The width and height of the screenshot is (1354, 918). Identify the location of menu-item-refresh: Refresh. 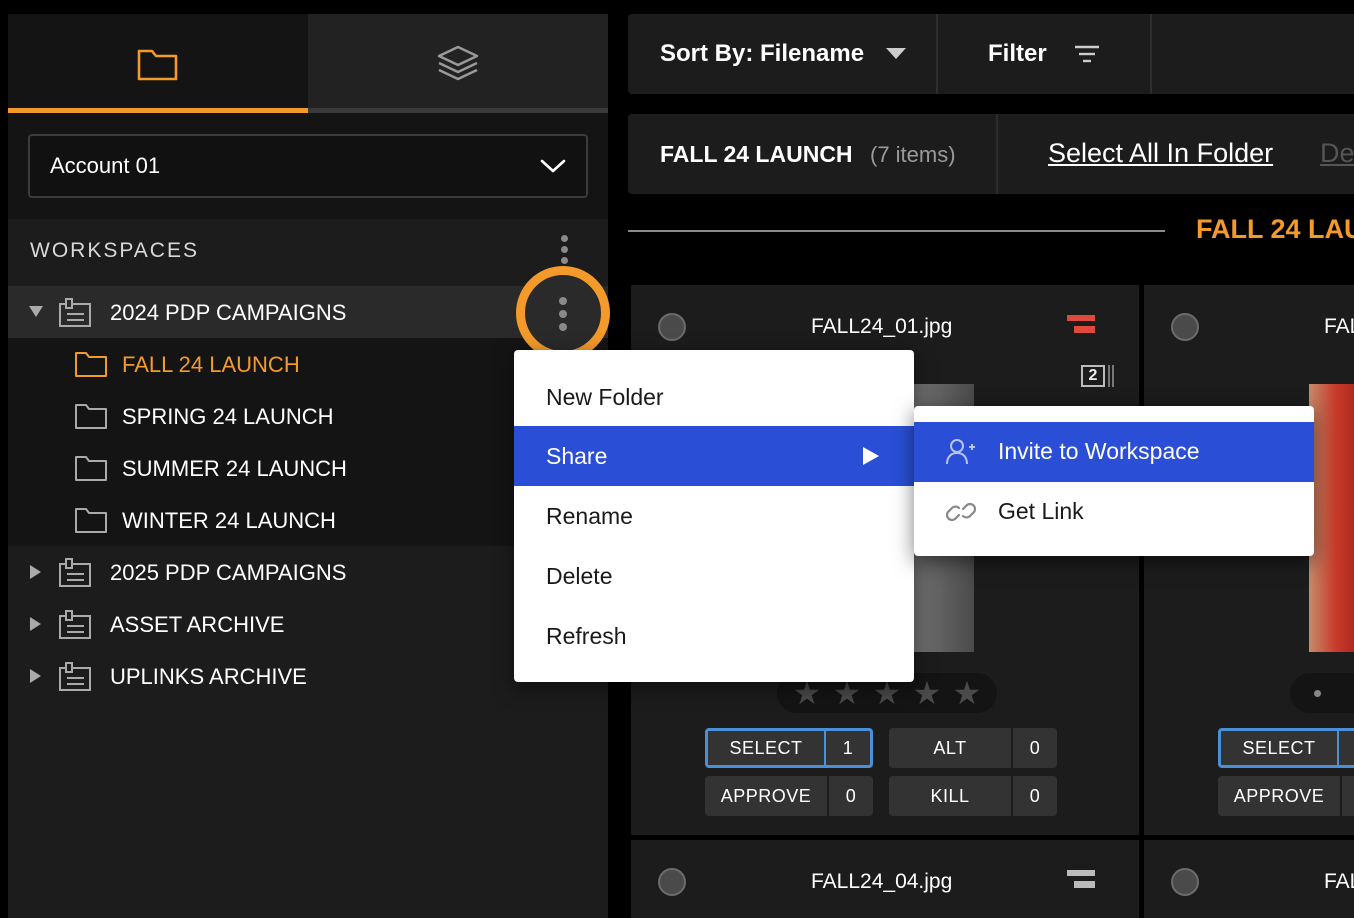
(714, 636).